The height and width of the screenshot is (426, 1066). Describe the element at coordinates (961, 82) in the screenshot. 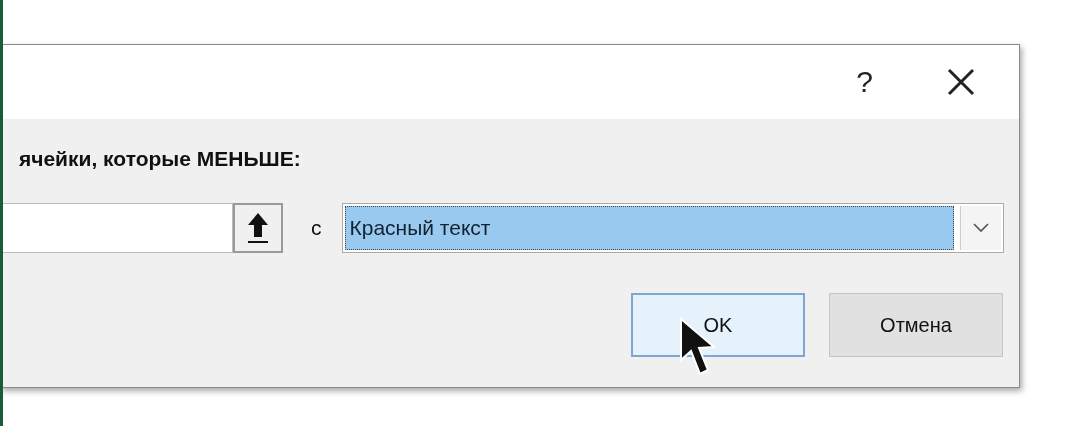

I see `close-icon` at that location.